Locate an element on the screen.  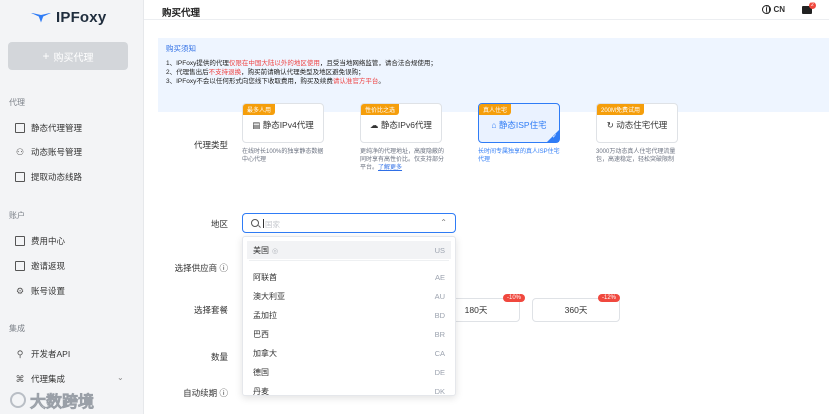
region-placeholder: 国家 is located at coordinates (272, 224).